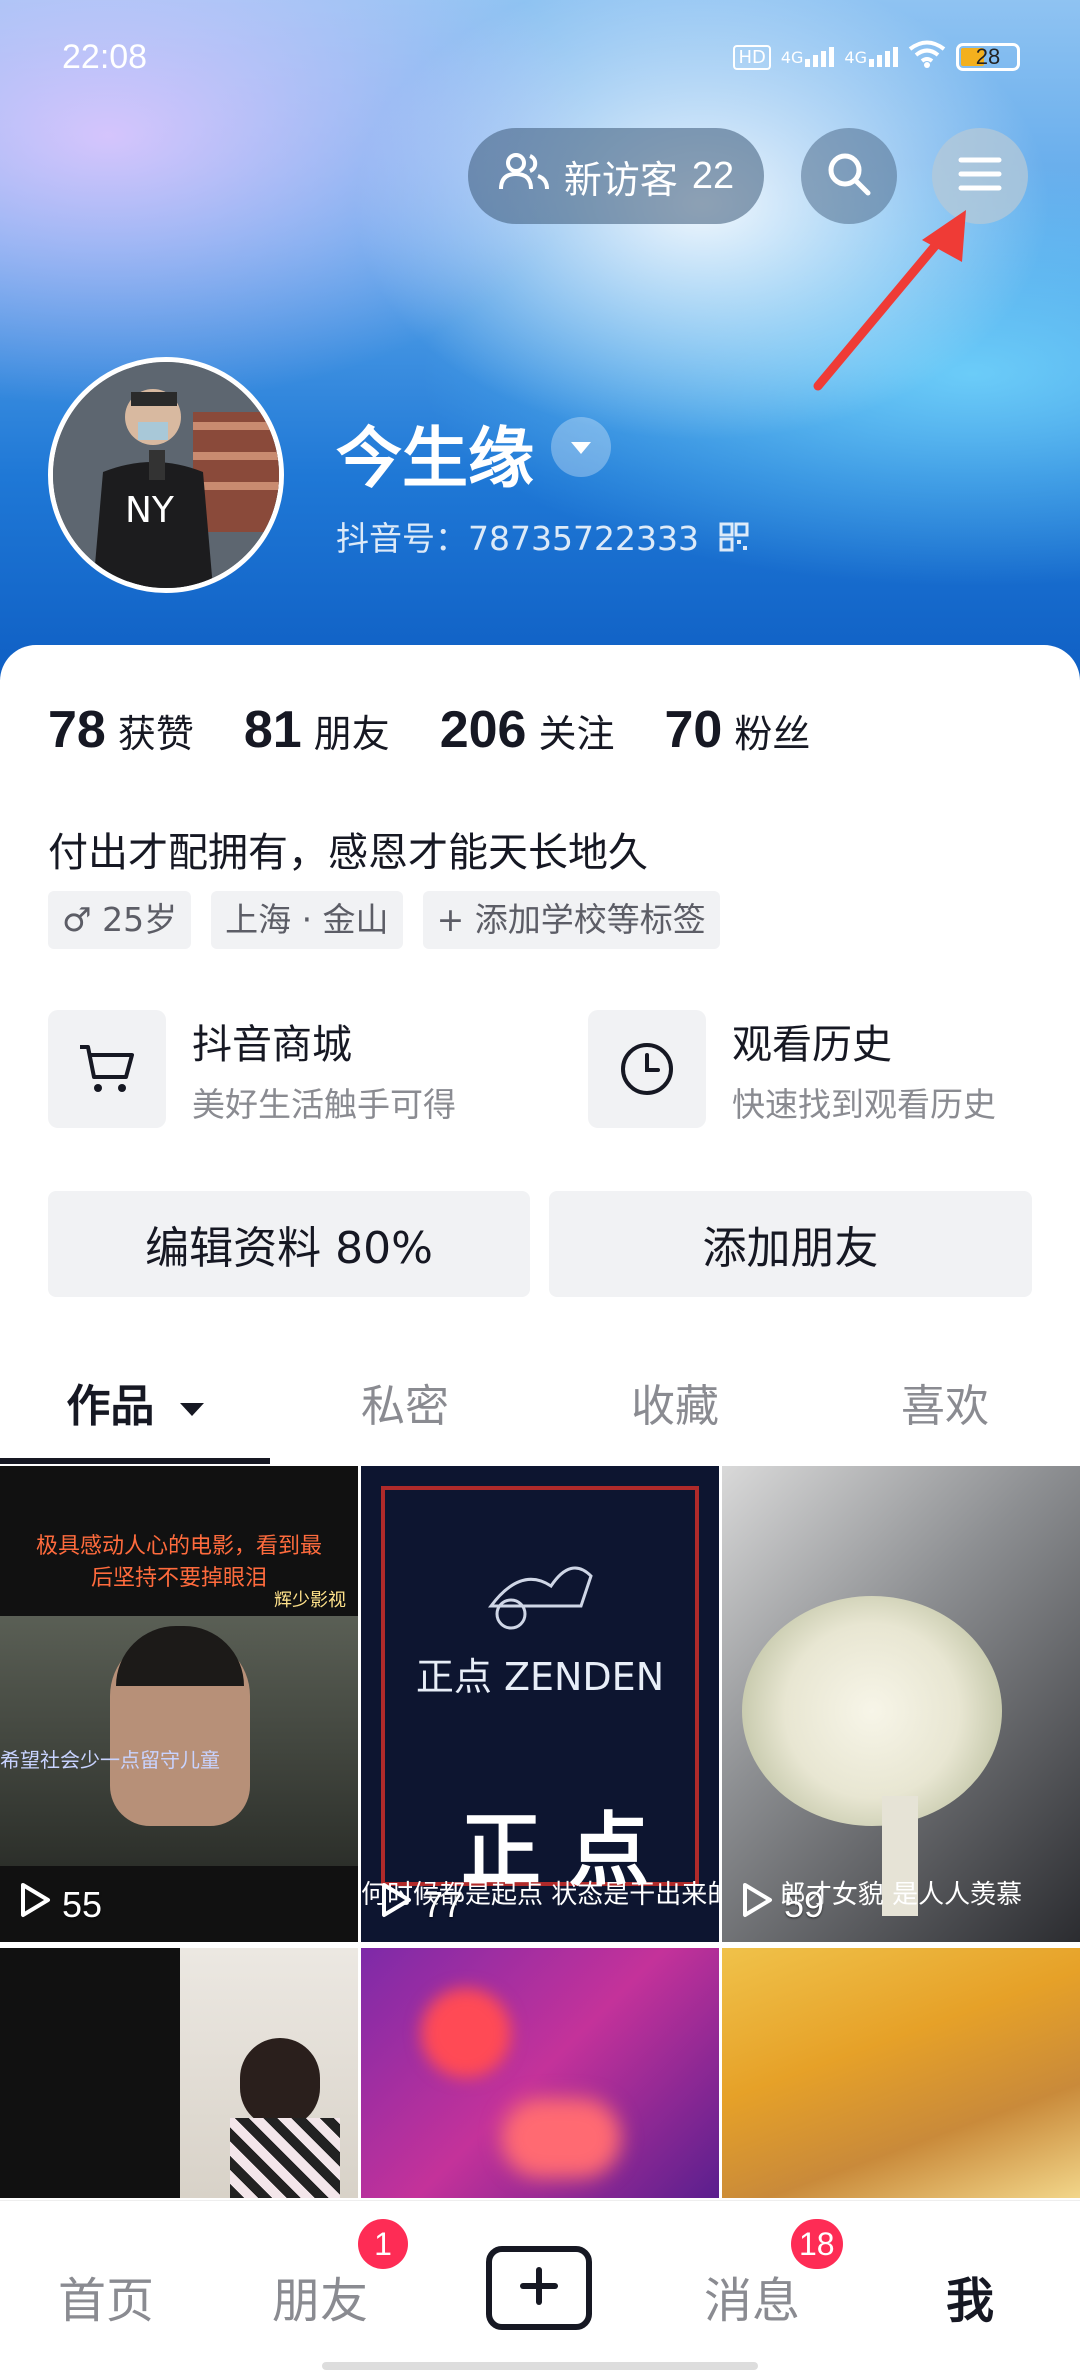 The width and height of the screenshot is (1080, 2376). I want to click on video-thumbnail: 郎才女貌 是人人羡慕 59, so click(901, 1704).